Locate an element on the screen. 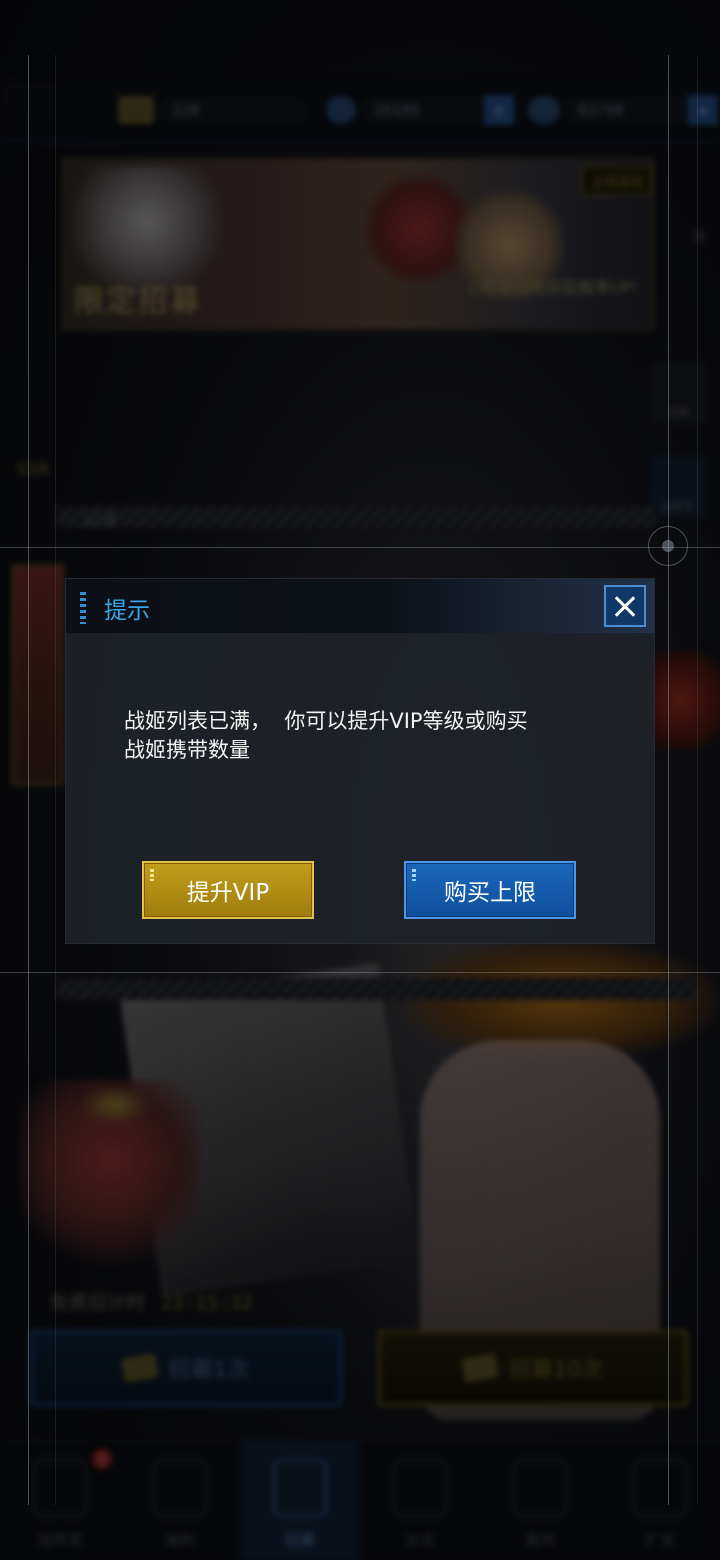 The width and height of the screenshot is (720, 1560). frame-line-left is located at coordinates (28, 780).